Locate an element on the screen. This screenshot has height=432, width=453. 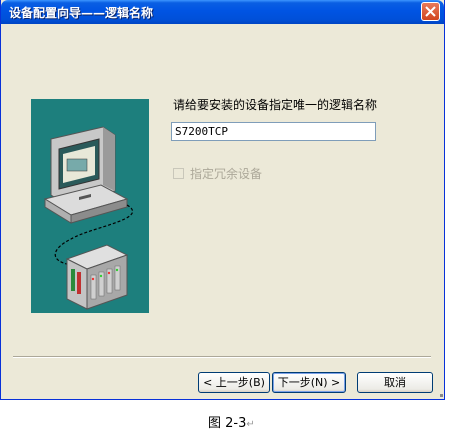
cancel-button: 取消 is located at coordinates (395, 382).